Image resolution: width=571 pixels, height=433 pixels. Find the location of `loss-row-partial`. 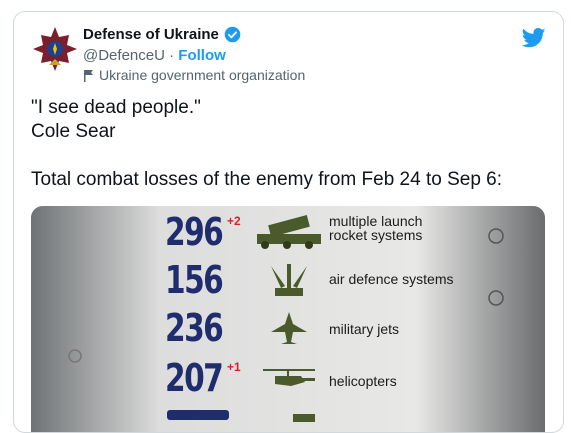

loss-row-partial is located at coordinates (288, 418).